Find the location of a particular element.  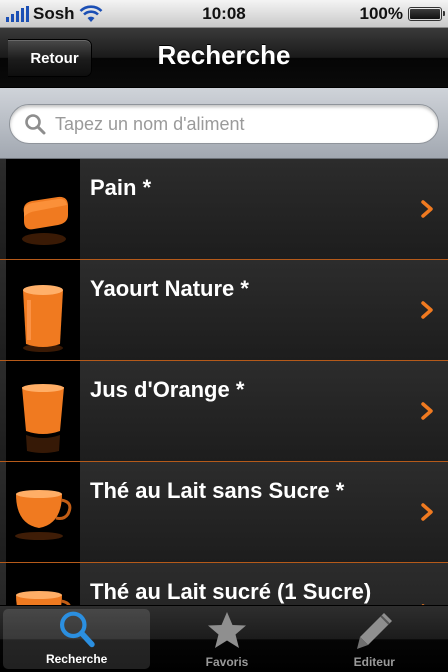

star-icon is located at coordinates (226, 630).